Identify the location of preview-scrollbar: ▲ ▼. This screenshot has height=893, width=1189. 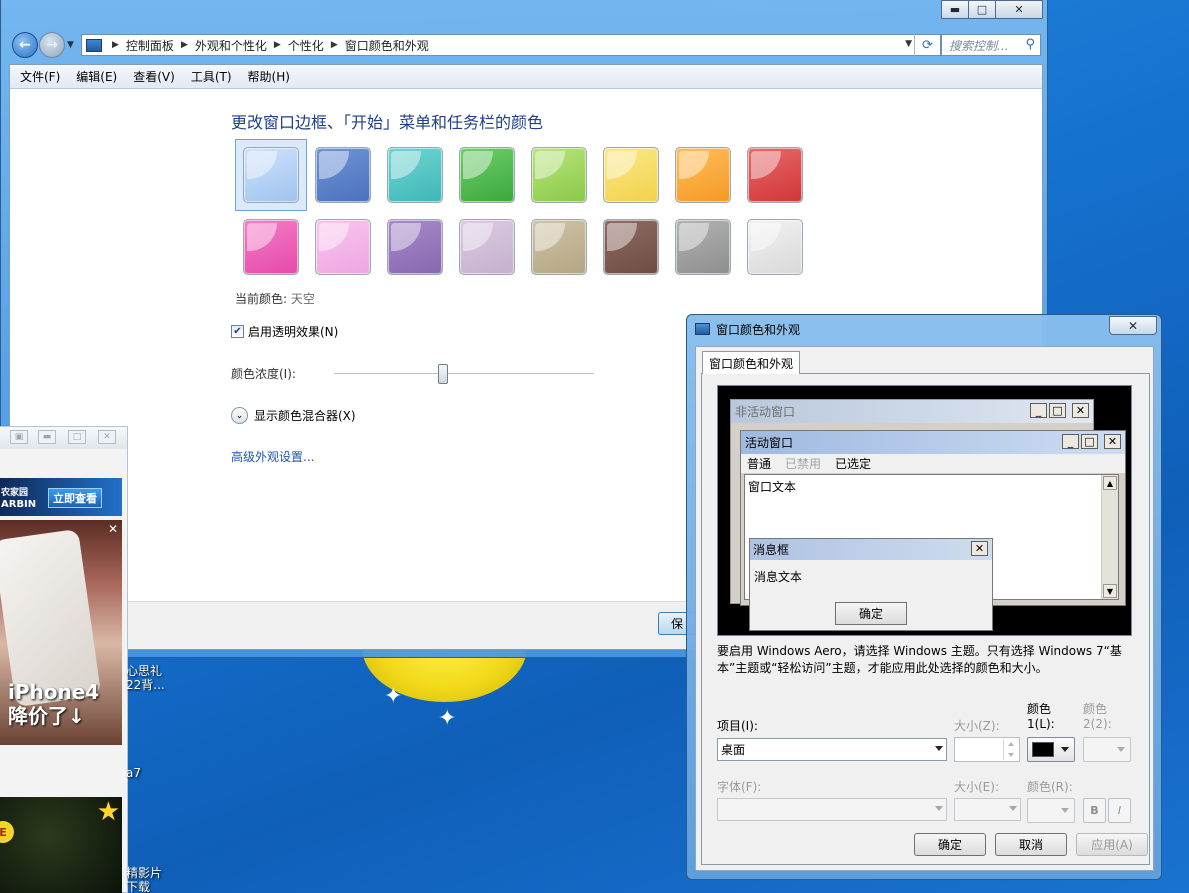
(1109, 537).